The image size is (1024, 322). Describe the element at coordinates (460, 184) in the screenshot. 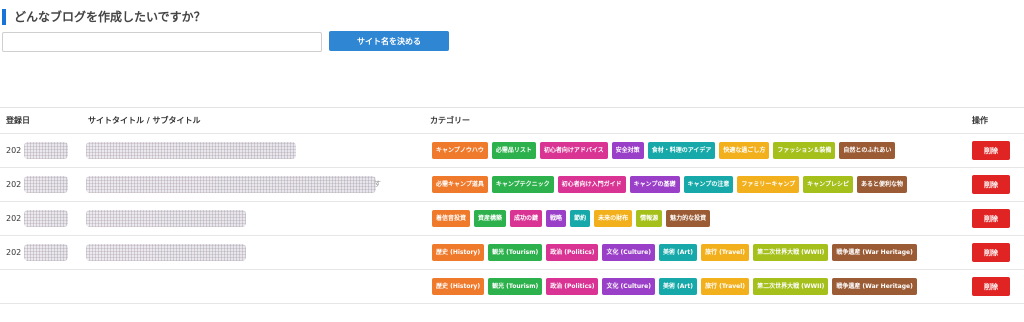

I see `category-tag: 必需キャンプ道具` at that location.